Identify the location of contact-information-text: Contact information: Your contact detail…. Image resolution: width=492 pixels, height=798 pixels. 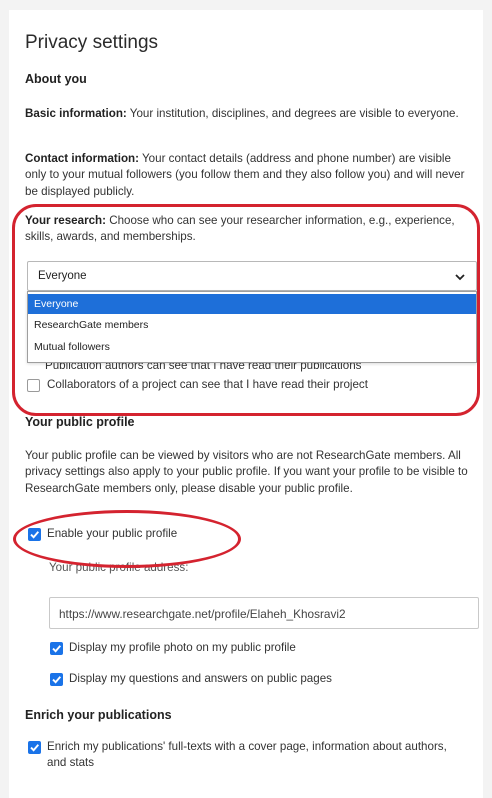
(250, 175).